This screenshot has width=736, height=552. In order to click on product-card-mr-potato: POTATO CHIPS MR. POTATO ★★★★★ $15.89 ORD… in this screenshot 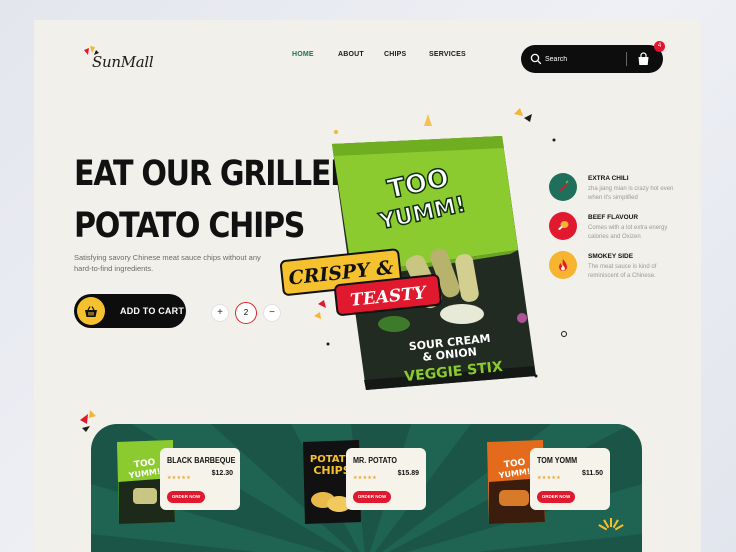, I will do `click(379, 488)`.